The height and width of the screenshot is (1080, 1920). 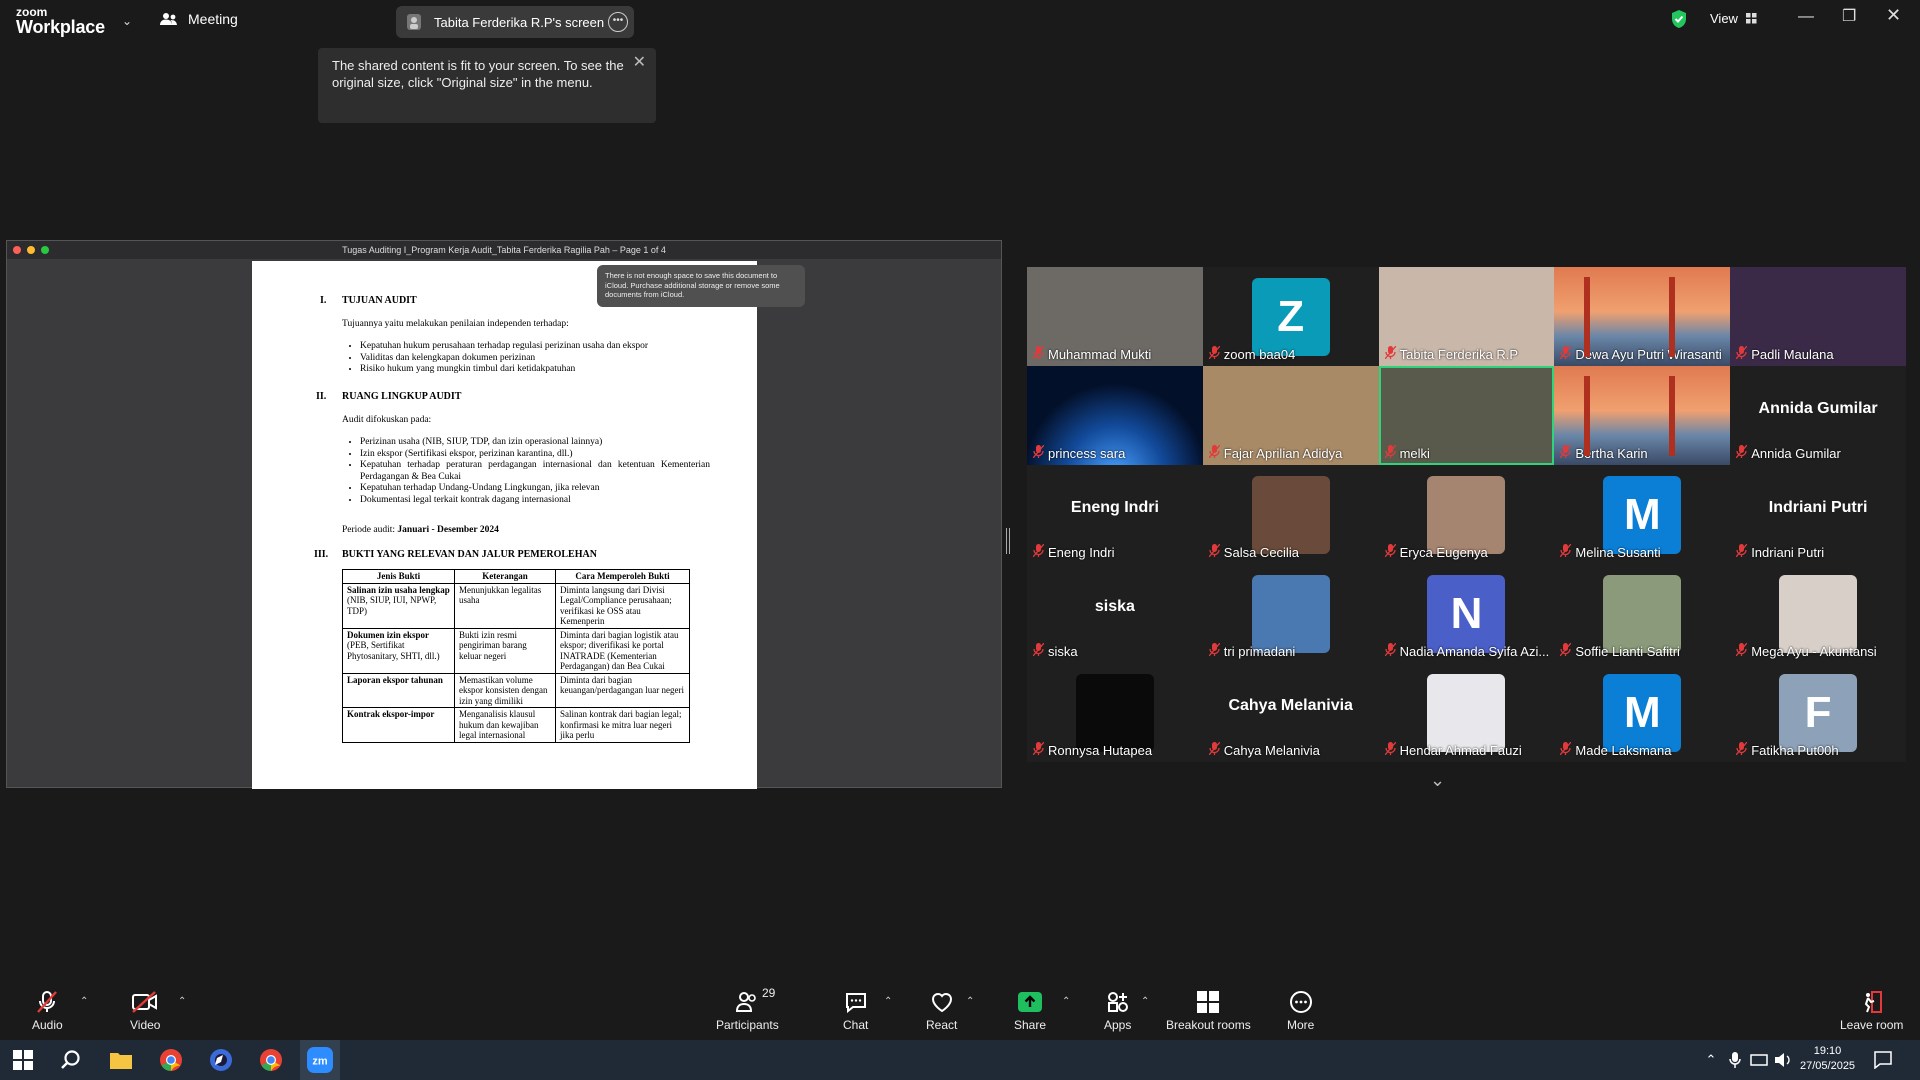 I want to click on zoom-app-icon: zm, so click(x=320, y=1060).